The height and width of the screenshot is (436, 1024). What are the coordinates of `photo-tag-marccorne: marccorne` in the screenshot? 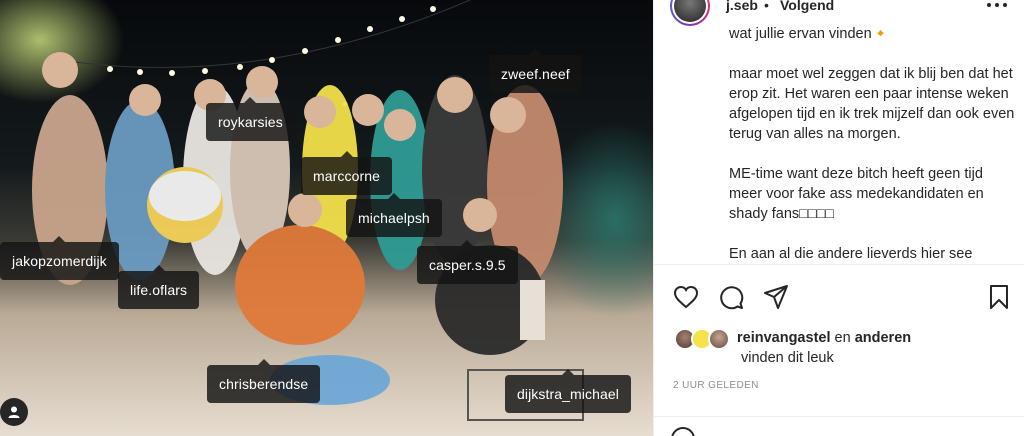 It's located at (347, 173).